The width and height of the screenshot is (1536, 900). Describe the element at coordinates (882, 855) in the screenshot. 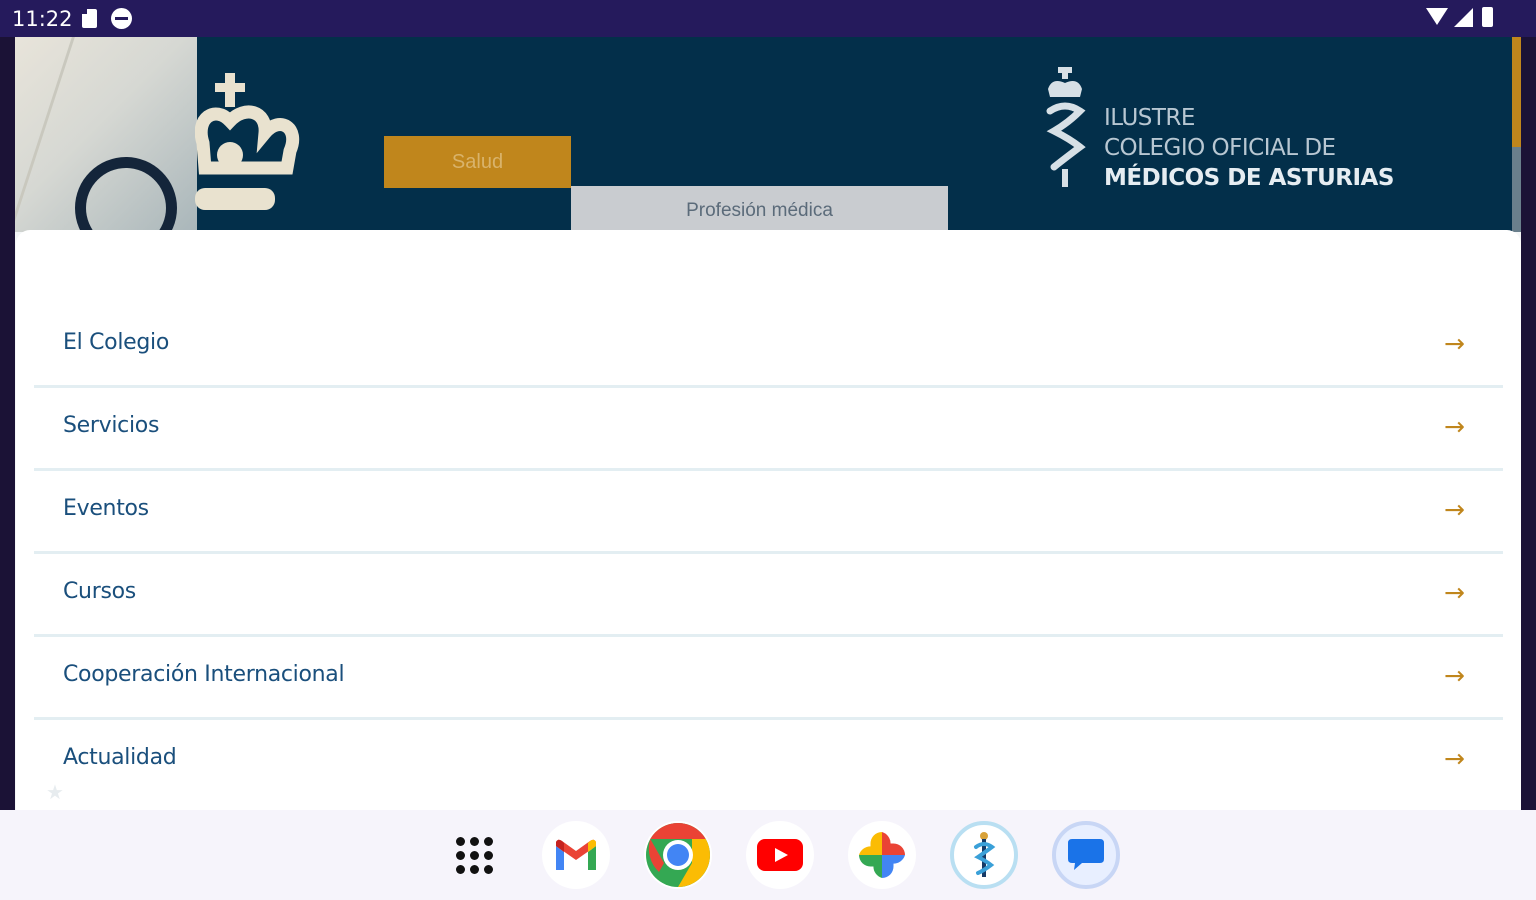

I see `google-photos-icon` at that location.